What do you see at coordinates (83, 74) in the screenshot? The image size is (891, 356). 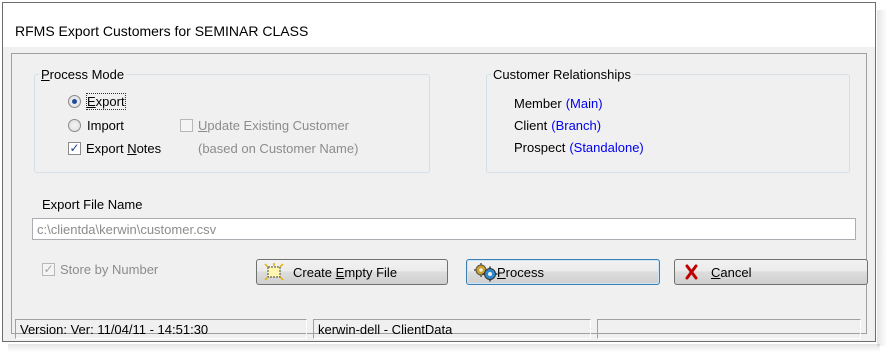 I see `process-mode-legend: Process Mode` at bounding box center [83, 74].